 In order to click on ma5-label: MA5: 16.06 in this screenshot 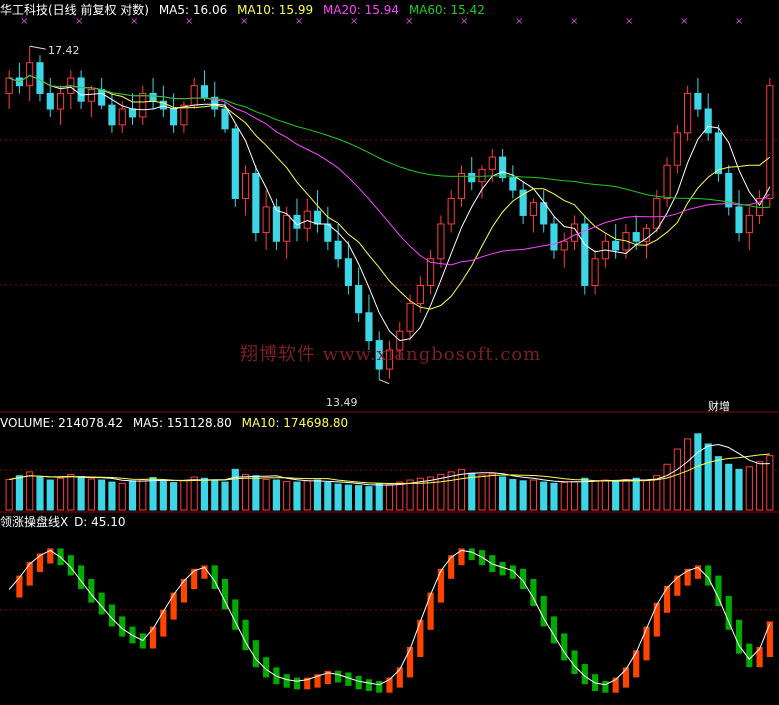, I will do `click(193, 10)`.